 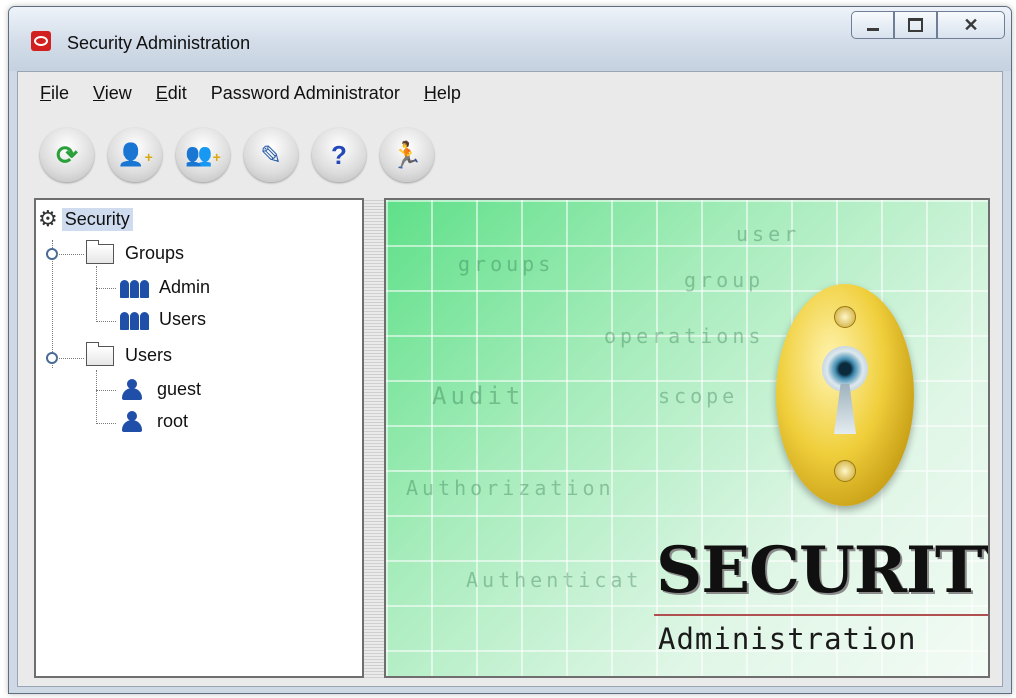 I want to click on tree-node-label: root, so click(x=173, y=421).